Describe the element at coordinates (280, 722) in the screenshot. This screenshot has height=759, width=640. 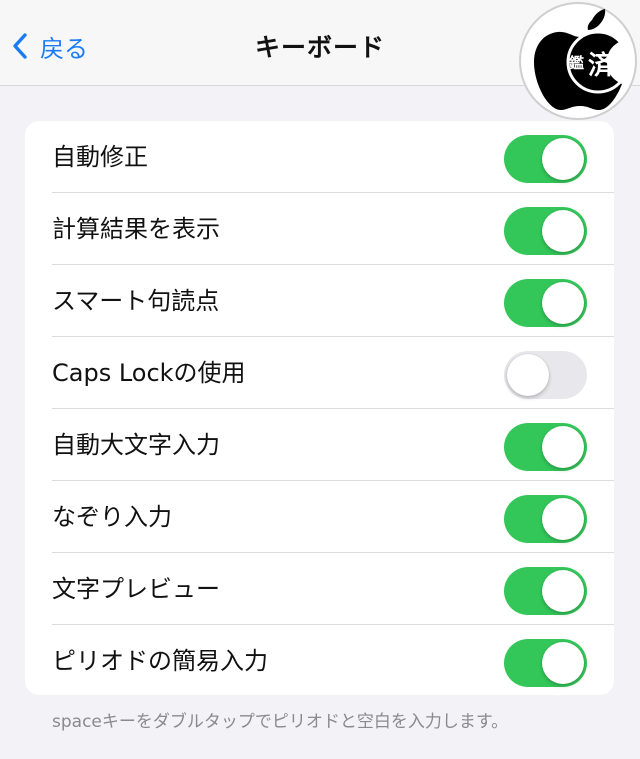
I see `footer-note: spaceキーをダブルタップでピリオドと空白を入力します。` at that location.